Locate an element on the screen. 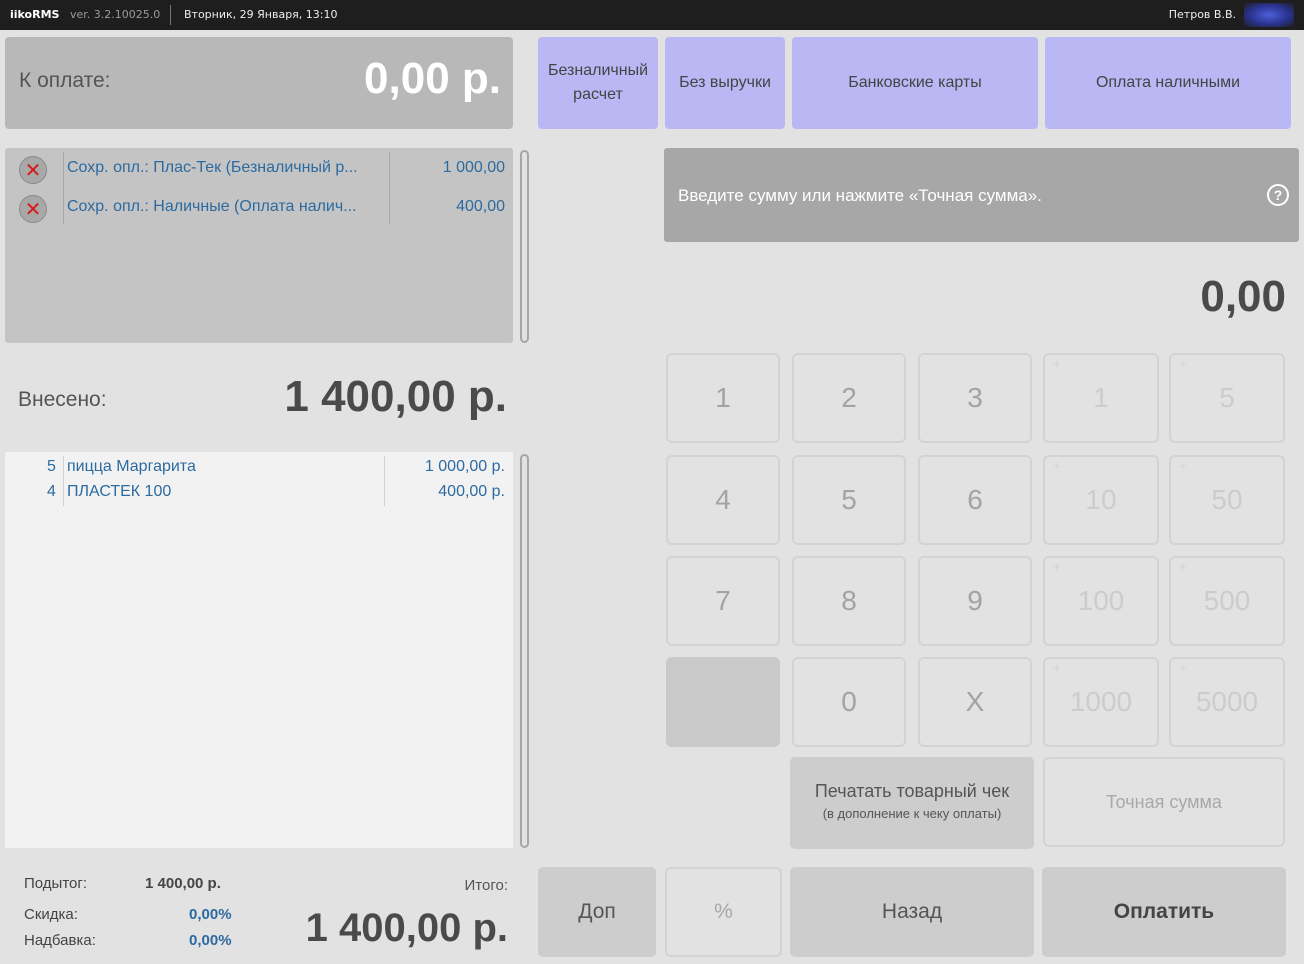 Image resolution: width=1304 pixels, height=964 pixels. subtotal-value: 1 400,00 р. is located at coordinates (183, 883).